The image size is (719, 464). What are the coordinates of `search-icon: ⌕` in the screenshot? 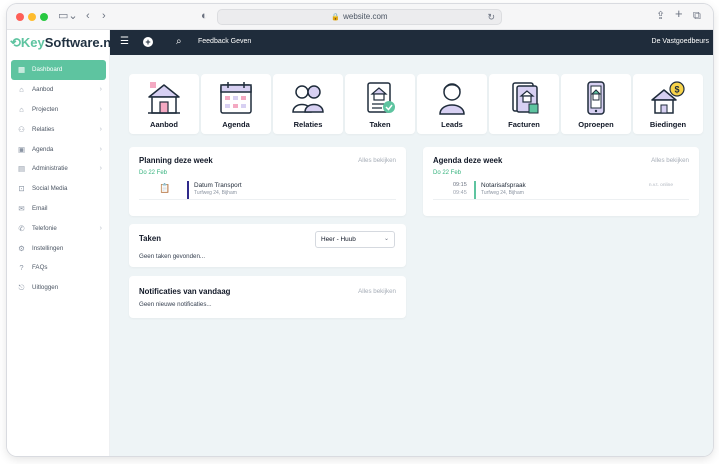 It's located at (179, 42).